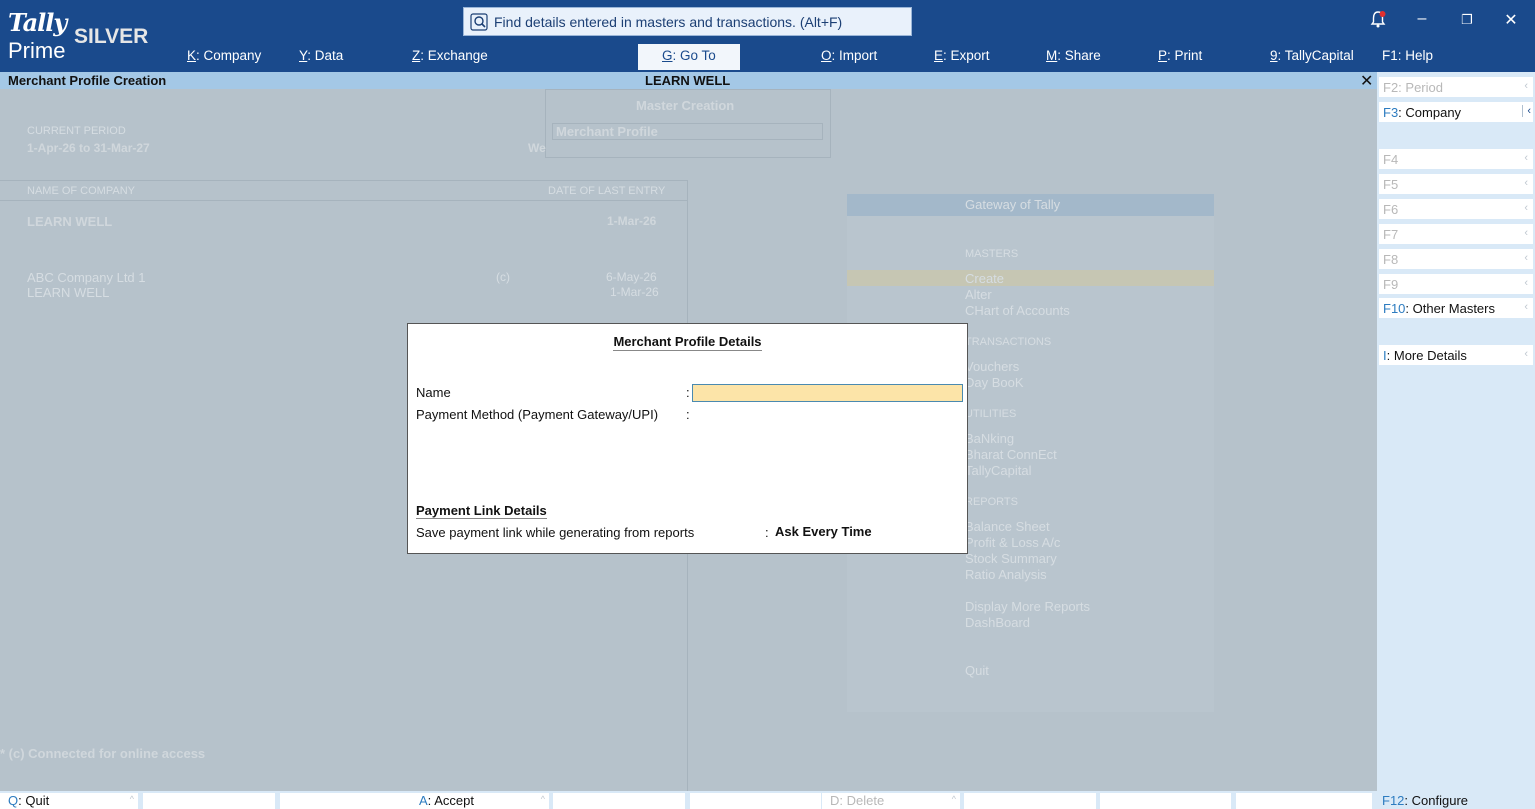 This screenshot has height=809, width=1535. I want to click on date-of-last-entry-label: DATE OF LAST ENTRY, so click(607, 191).